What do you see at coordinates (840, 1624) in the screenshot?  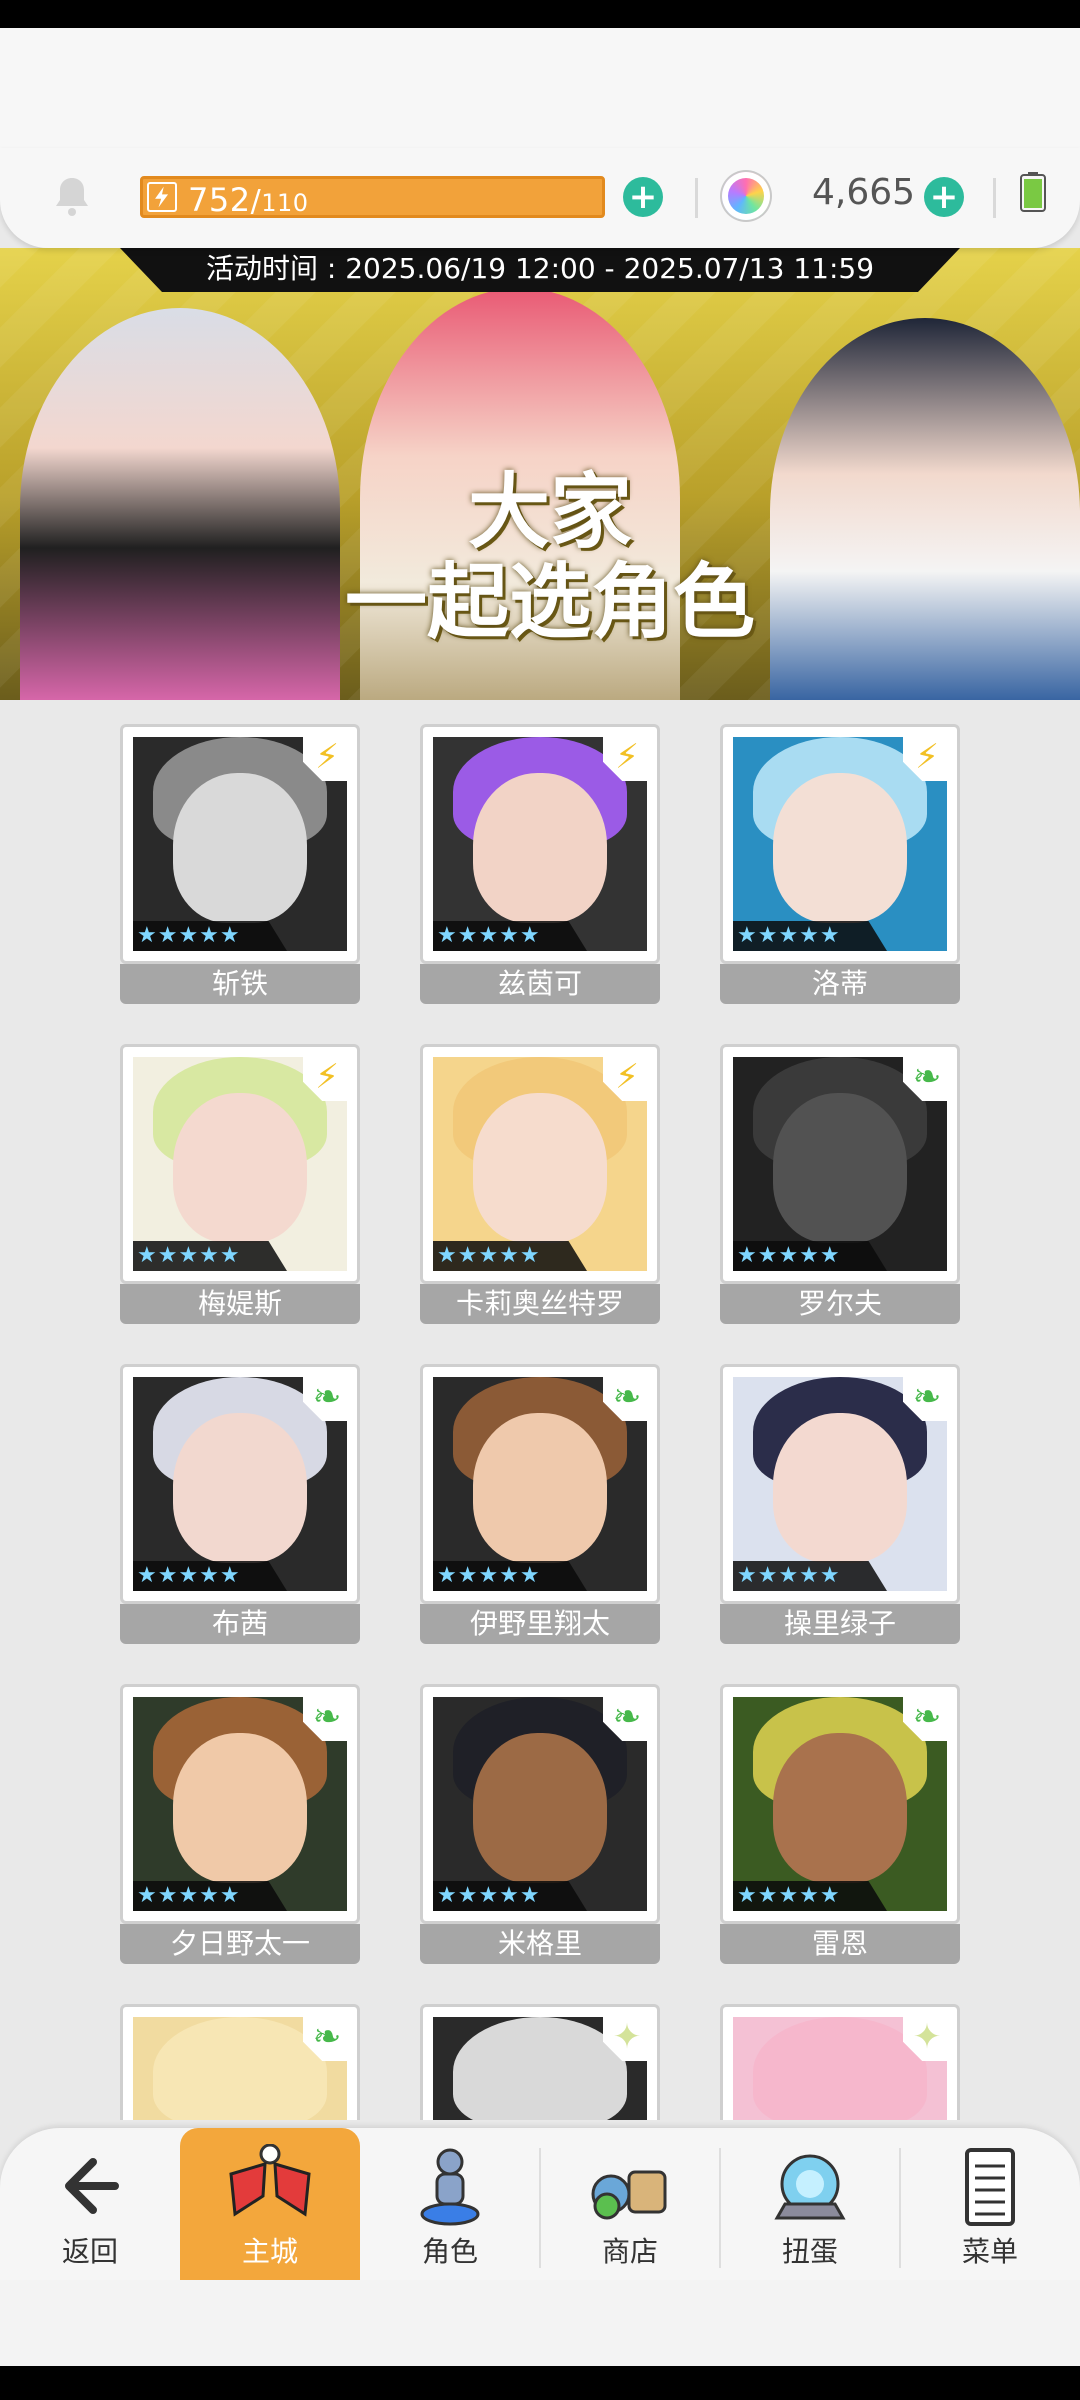 I see `character-name: 操里绿子` at bounding box center [840, 1624].